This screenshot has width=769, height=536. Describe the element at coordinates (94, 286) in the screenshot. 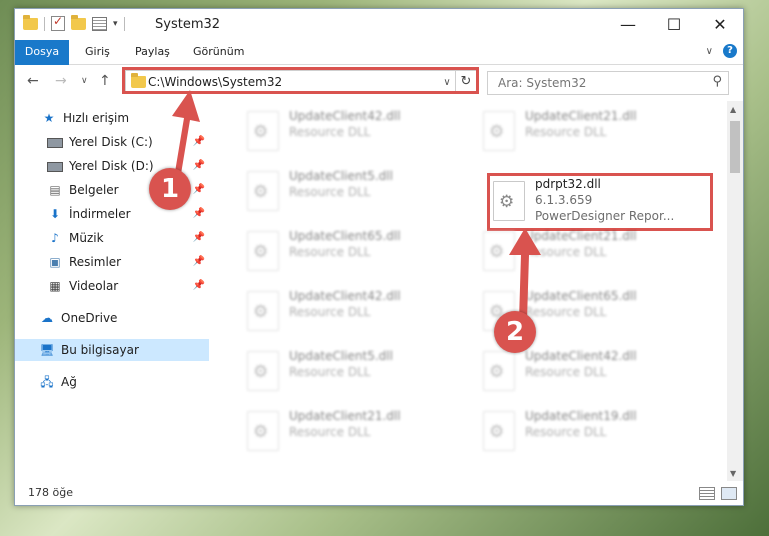

I see `nav-label: Videolar` at that location.